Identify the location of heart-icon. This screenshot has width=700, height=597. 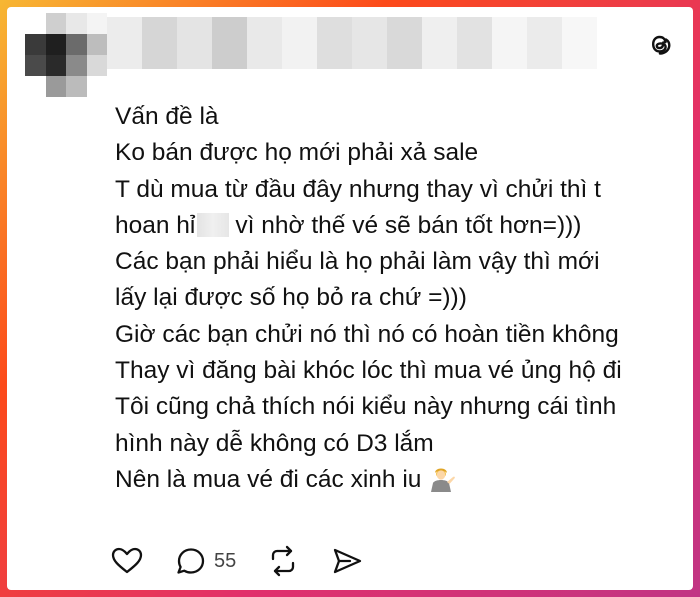
(127, 560).